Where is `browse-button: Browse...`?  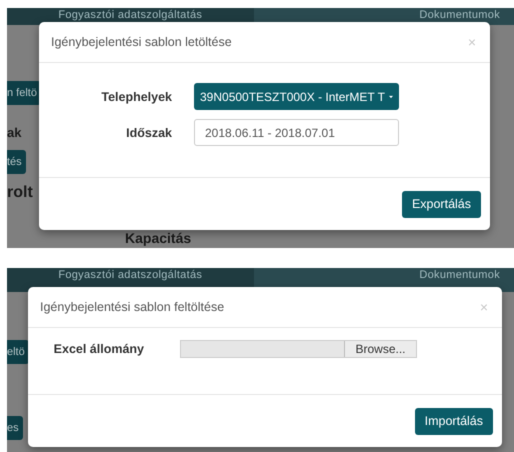
browse-button: Browse... is located at coordinates (380, 349).